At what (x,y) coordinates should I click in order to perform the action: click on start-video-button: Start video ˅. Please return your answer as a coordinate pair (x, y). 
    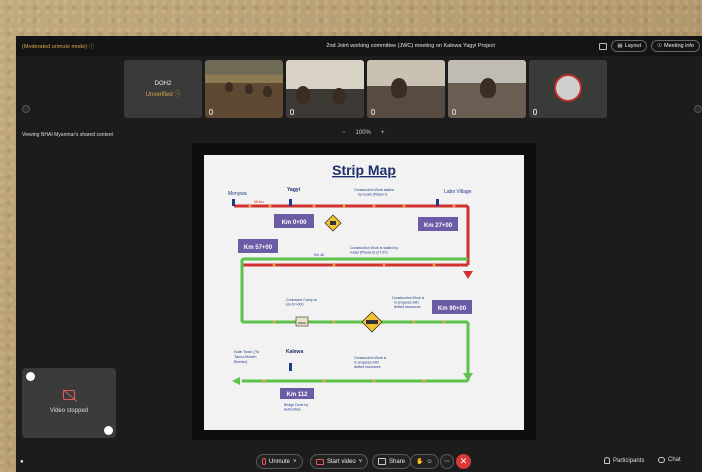
    Looking at the image, I should click on (339, 461).